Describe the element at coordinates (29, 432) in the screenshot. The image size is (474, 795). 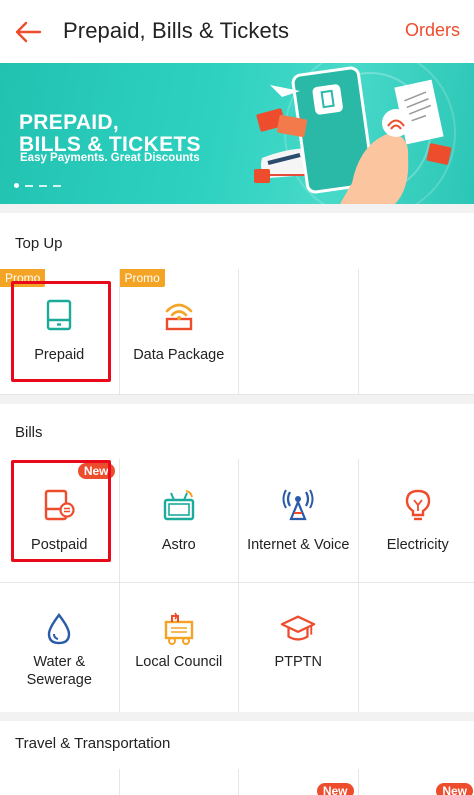
I see `section-title: Bills` at that location.